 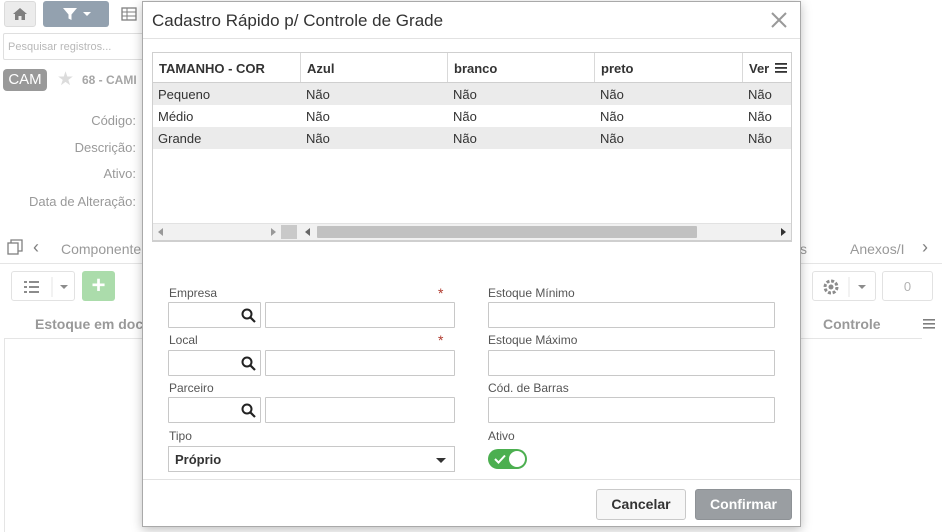 What do you see at coordinates (227, 67) in the screenshot?
I see `grid-header-tamanho-cor: TAMANHO - COR` at bounding box center [227, 67].